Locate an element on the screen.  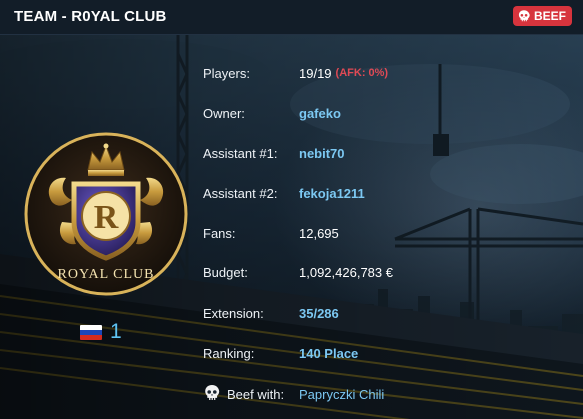
logo-club-name: ROYAL CLUB is located at coordinates (106, 274).